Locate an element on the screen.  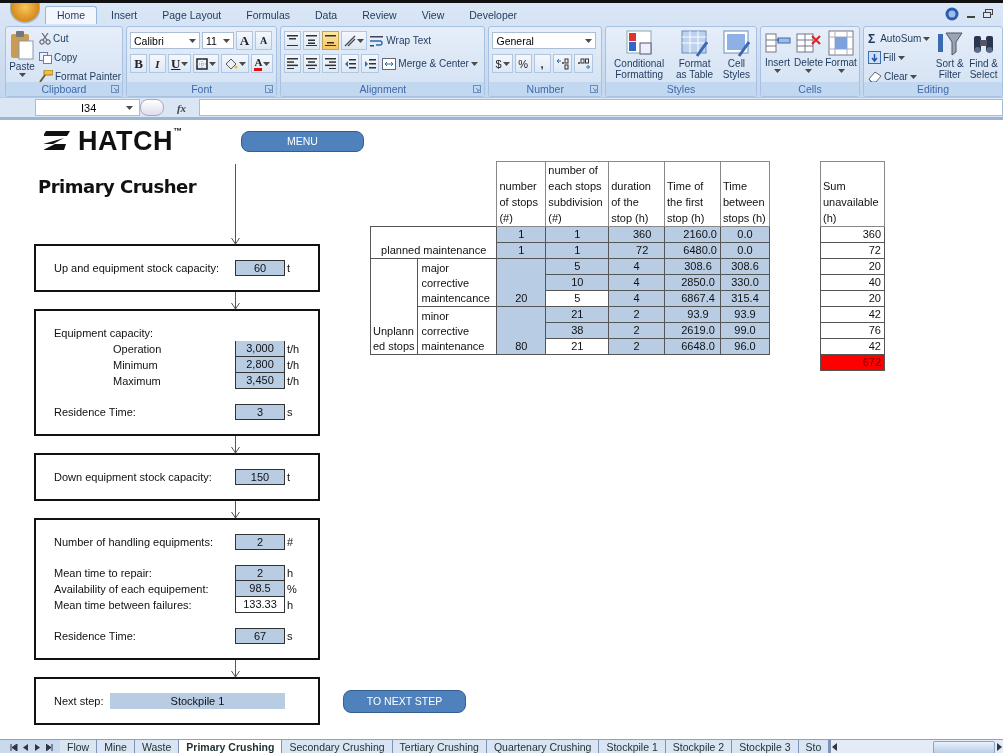
name-box: I34 is located at coordinates (87, 107).